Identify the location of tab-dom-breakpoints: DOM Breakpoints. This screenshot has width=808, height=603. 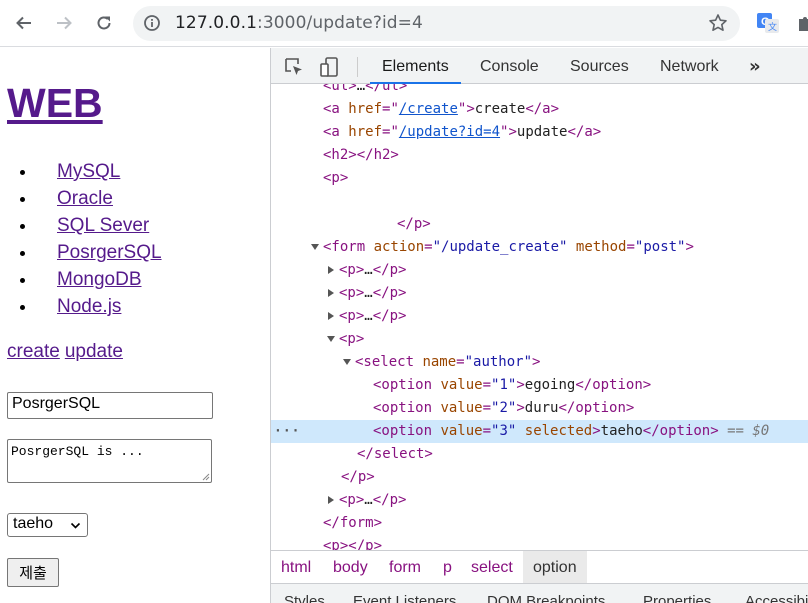
(546, 598).